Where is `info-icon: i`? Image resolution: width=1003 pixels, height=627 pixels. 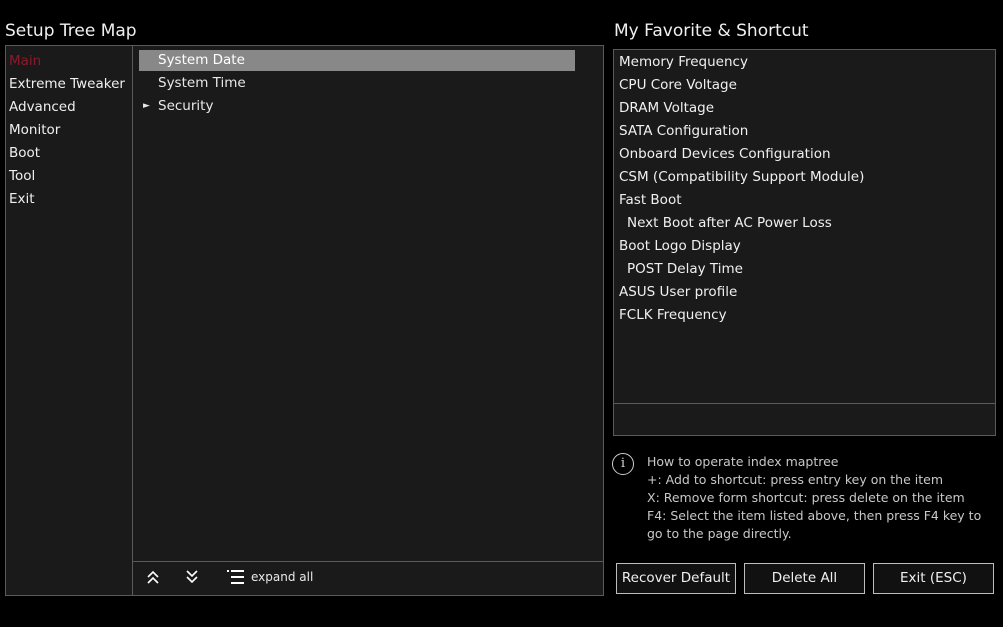 info-icon: i is located at coordinates (623, 464).